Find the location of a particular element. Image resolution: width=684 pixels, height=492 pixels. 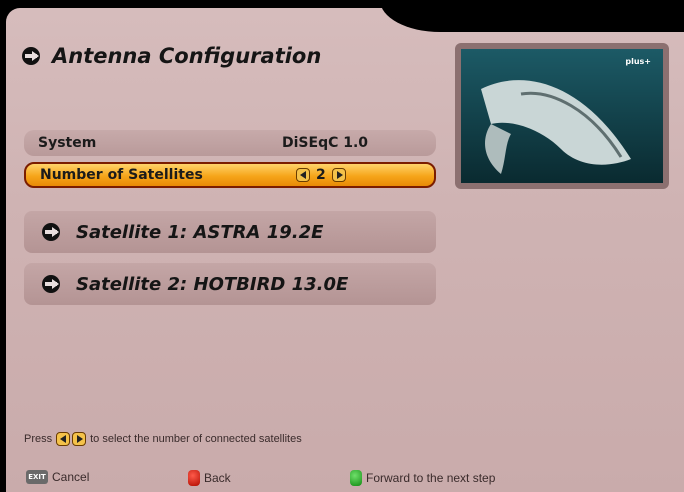

cancel-label: Cancel is located at coordinates (71, 477).